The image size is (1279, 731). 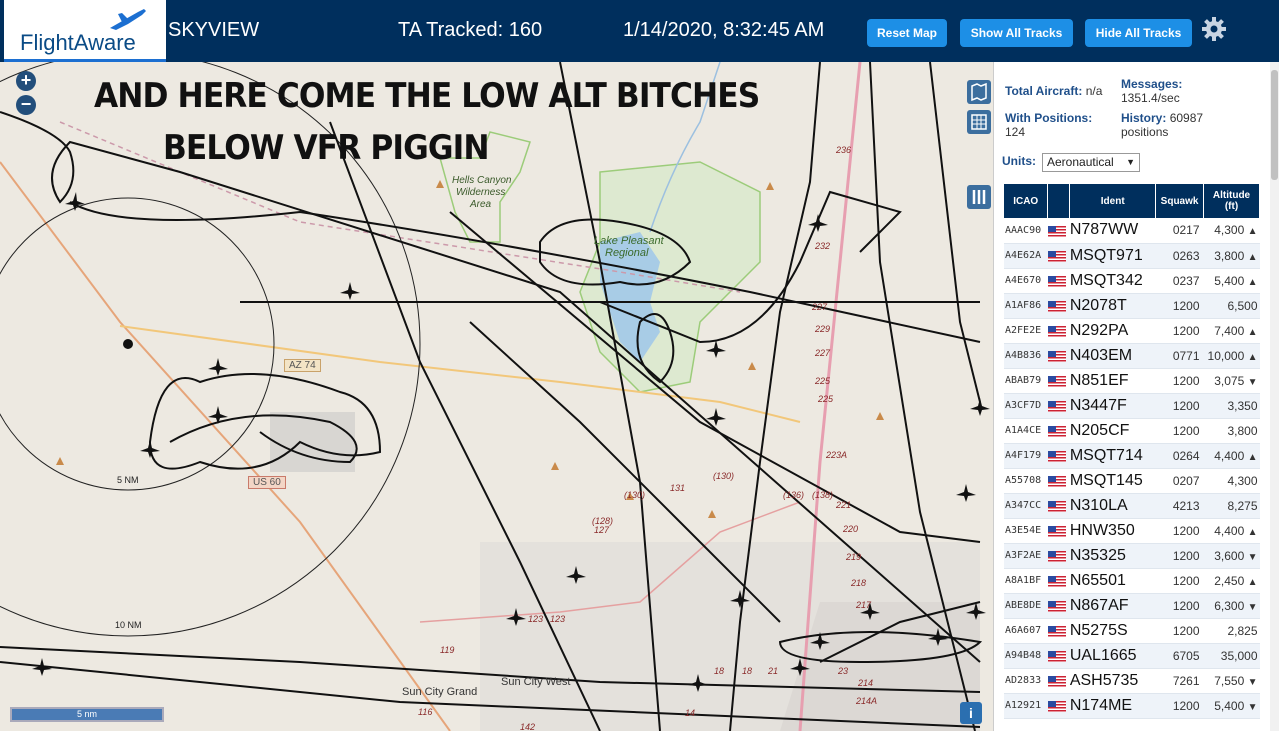 What do you see at coordinates (1242, 430) in the screenshot?
I see `altitude-value: 3,800` at bounding box center [1242, 430].